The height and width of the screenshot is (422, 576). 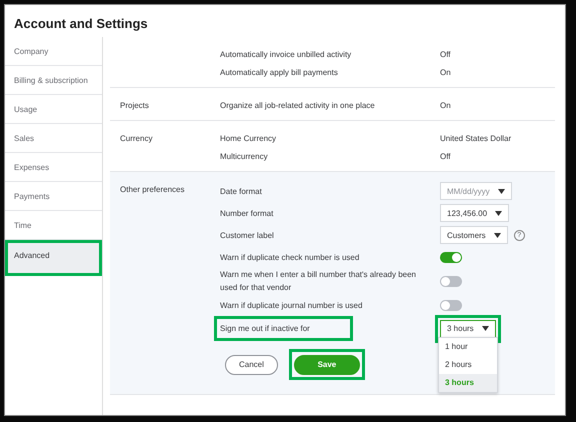 What do you see at coordinates (476, 191) in the screenshot?
I see `dropdown-field: MM/dd/yyyy` at bounding box center [476, 191].